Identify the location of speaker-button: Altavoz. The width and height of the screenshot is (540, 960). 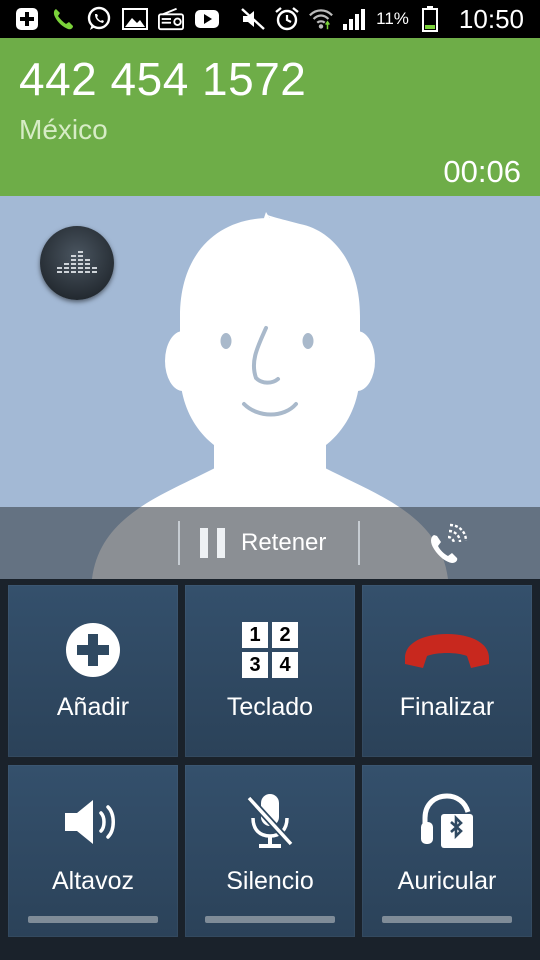
(93, 851).